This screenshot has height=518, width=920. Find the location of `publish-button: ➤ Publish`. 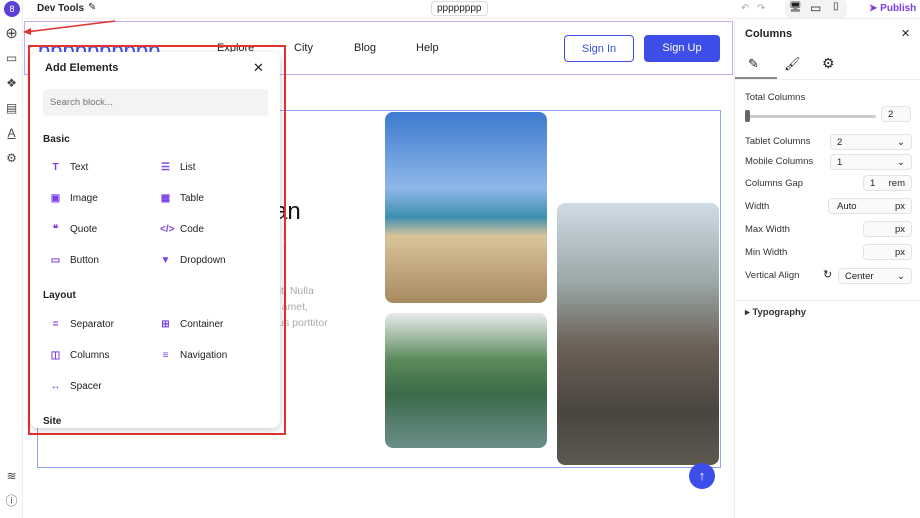

publish-button: ➤ Publish is located at coordinates (892, 8).